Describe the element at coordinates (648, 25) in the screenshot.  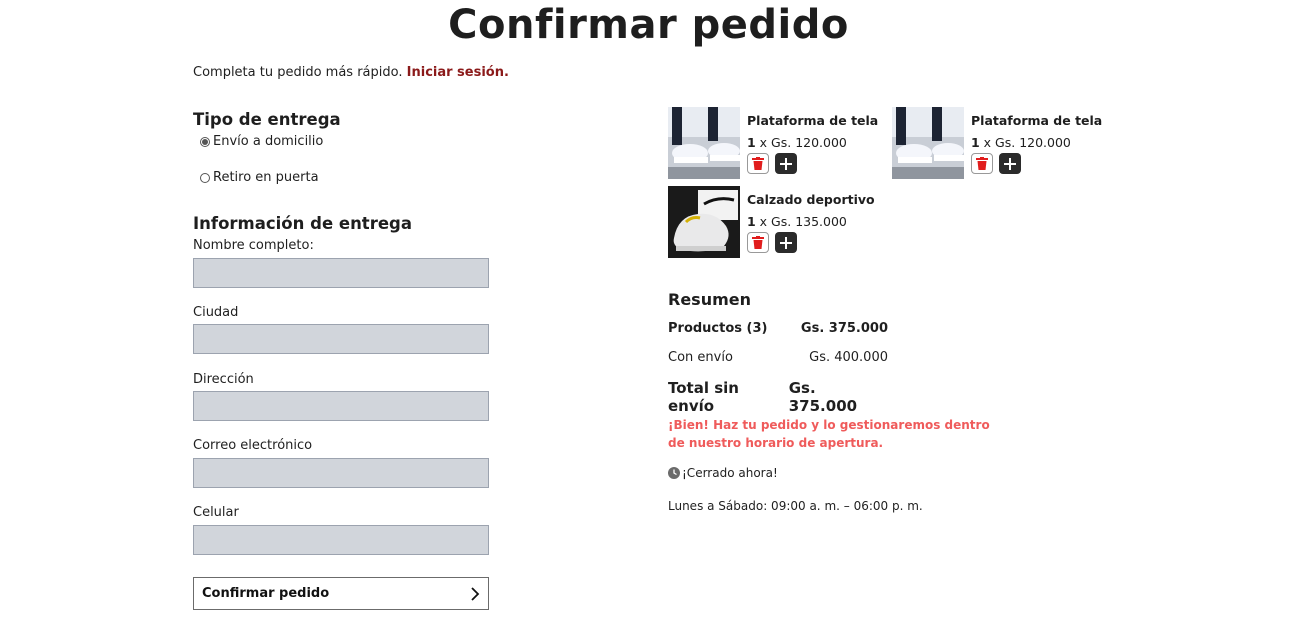
I see `page-title: Confirmar pedido` at that location.